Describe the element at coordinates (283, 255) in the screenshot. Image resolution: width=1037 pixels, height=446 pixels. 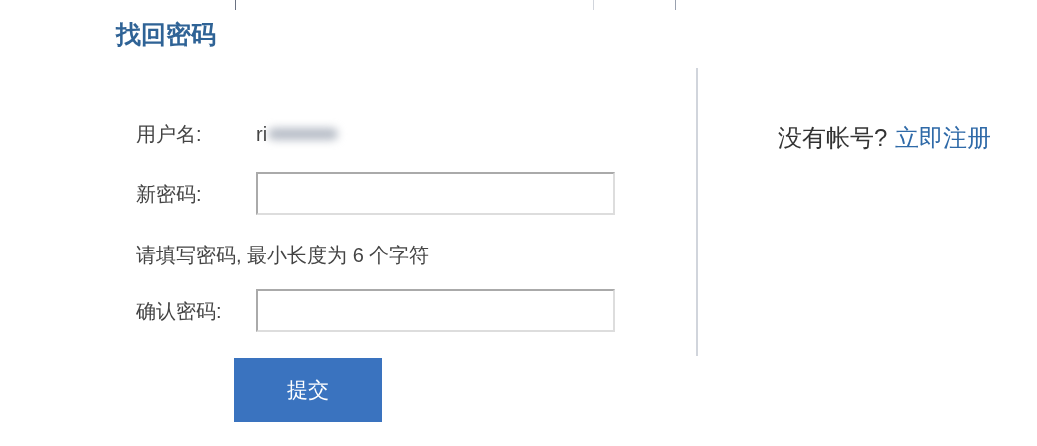
I see `password-hint: 请填写密码, 最小长度为 6 个字符` at that location.